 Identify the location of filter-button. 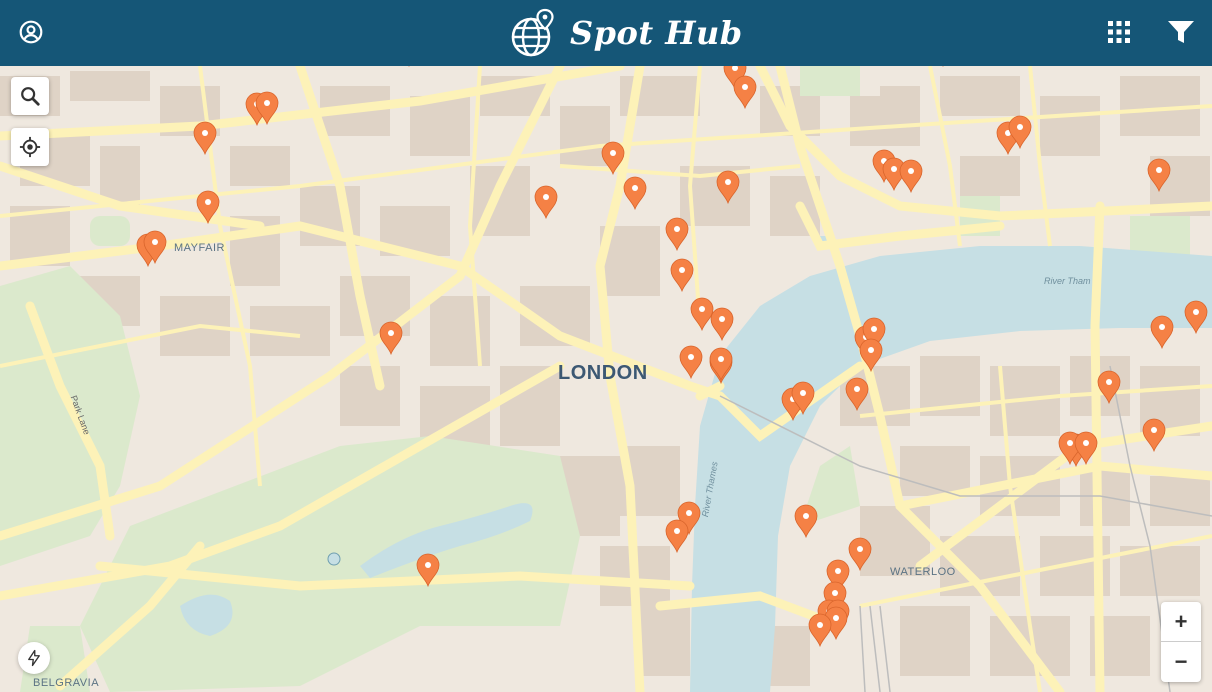
(1181, 32).